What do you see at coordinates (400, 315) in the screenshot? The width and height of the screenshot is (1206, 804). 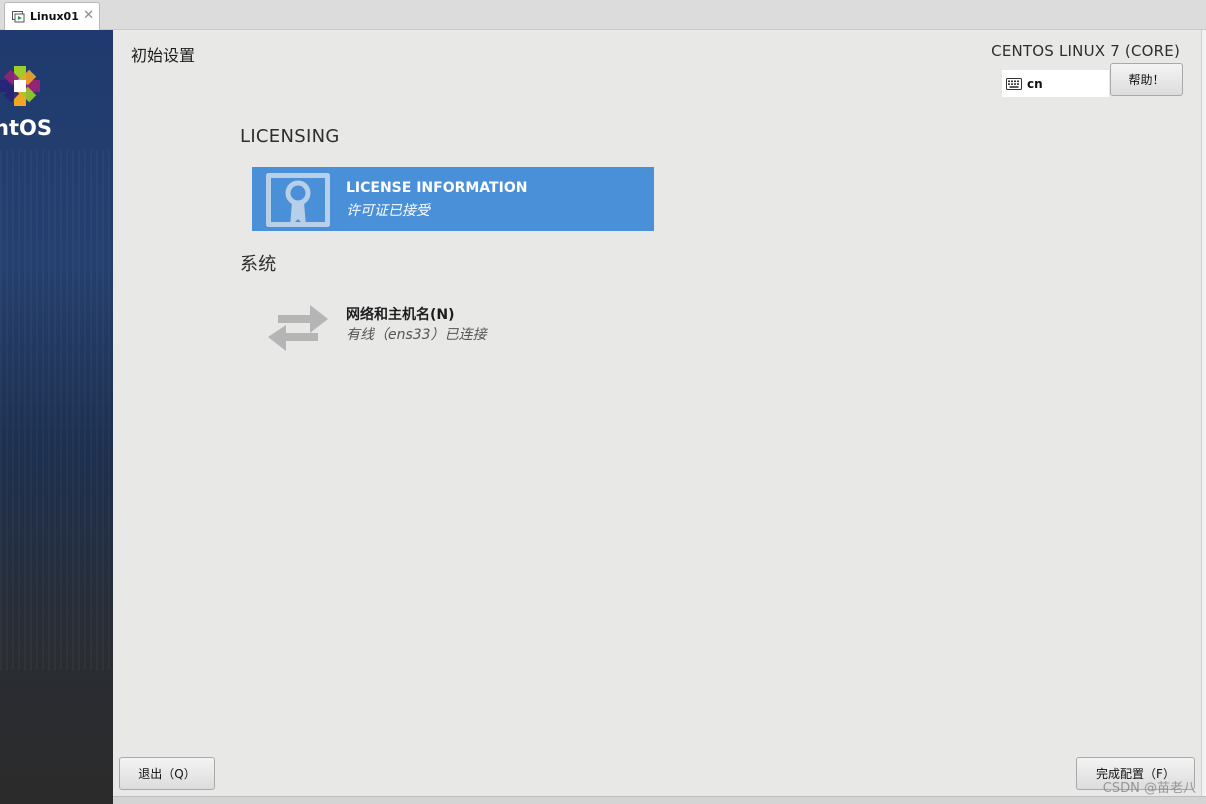 I see `spoke-title: 网络和主机名(N)` at bounding box center [400, 315].